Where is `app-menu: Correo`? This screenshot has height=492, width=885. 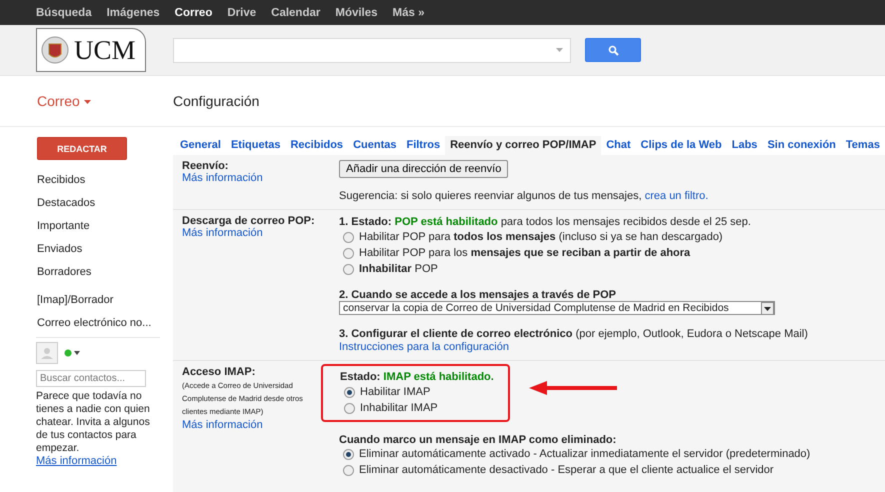
app-menu: Correo is located at coordinates (105, 101).